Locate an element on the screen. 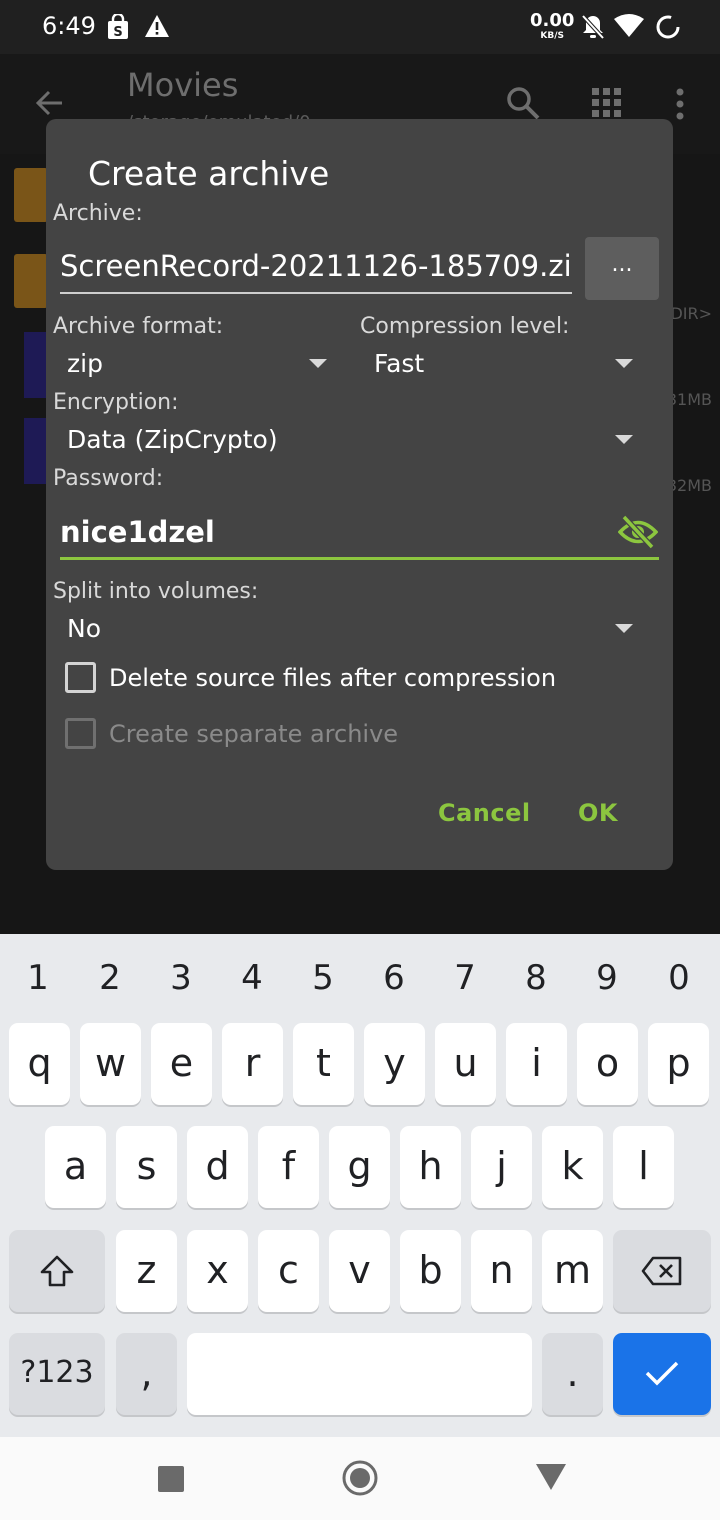 The image size is (720, 1520). compression-level-value: Fast is located at coordinates (399, 363).